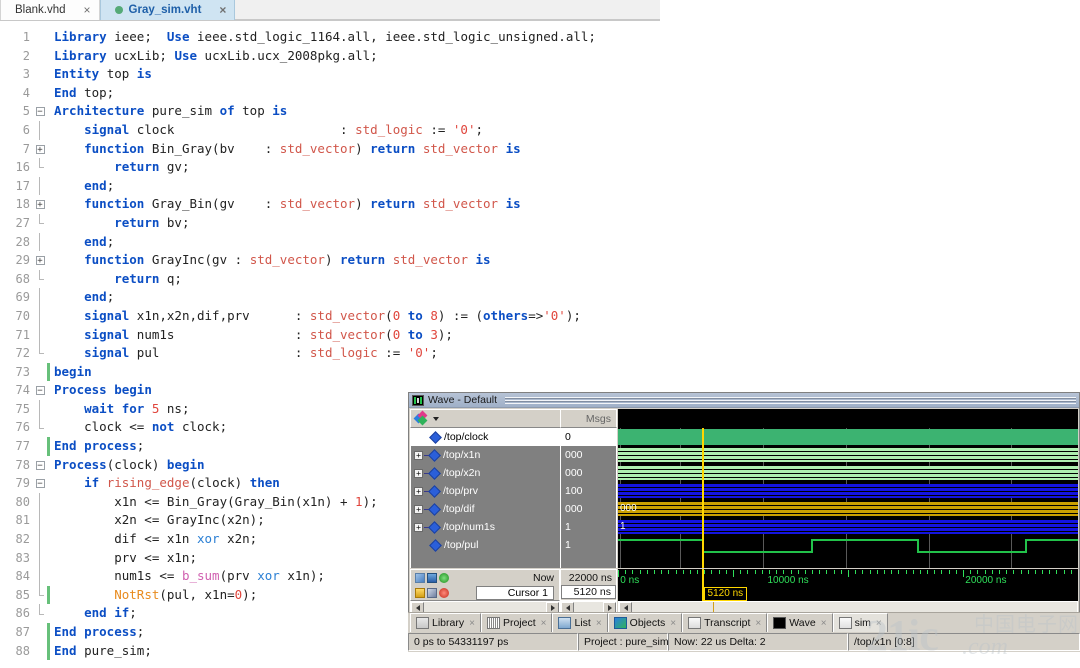  I want to click on signal-row: + /top/x1n, so click(485, 455).